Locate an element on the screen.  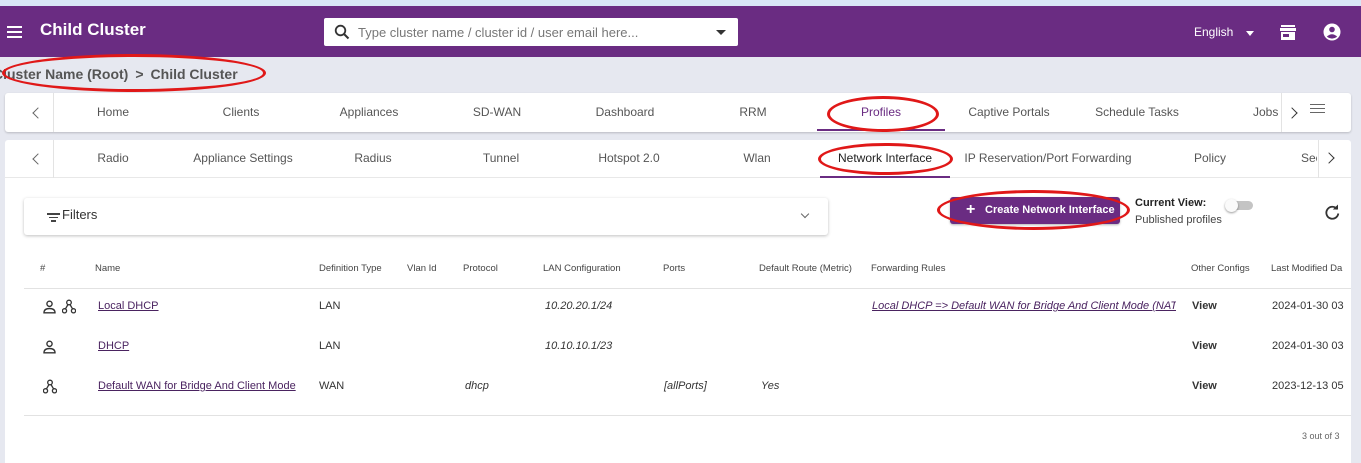
row-name-link: Local DHCP is located at coordinates (128, 306).